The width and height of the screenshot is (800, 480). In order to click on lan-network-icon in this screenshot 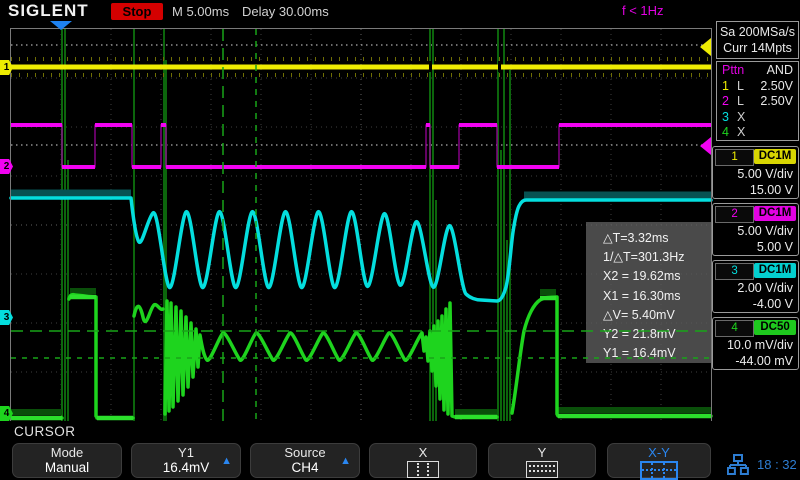, I will do `click(738, 464)`.